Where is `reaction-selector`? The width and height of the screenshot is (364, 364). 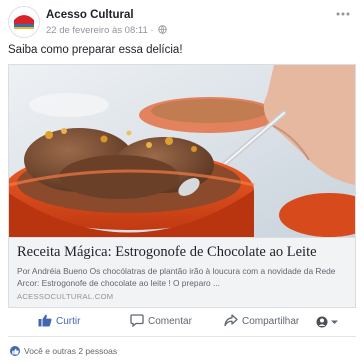
reaction-selector is located at coordinates (330, 325).